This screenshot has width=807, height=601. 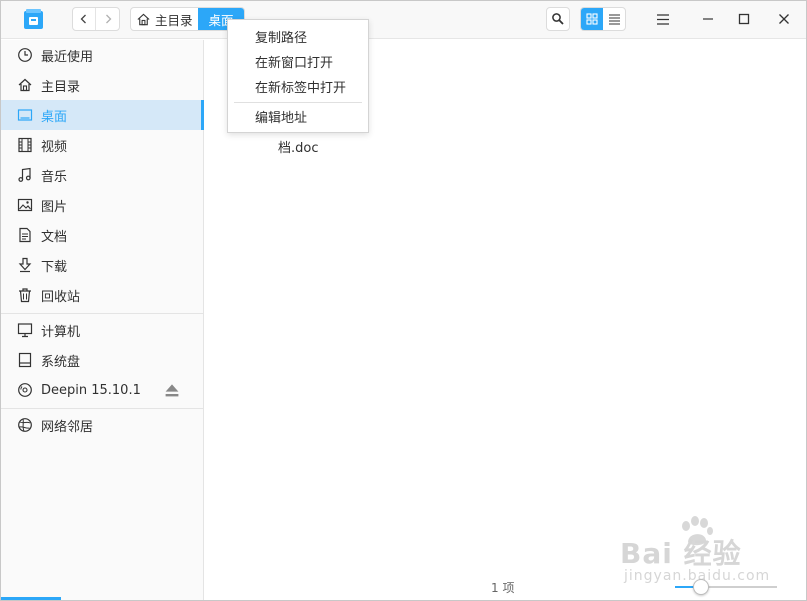 I want to click on menu-item-edit-address: 编辑地址, so click(x=298, y=116).